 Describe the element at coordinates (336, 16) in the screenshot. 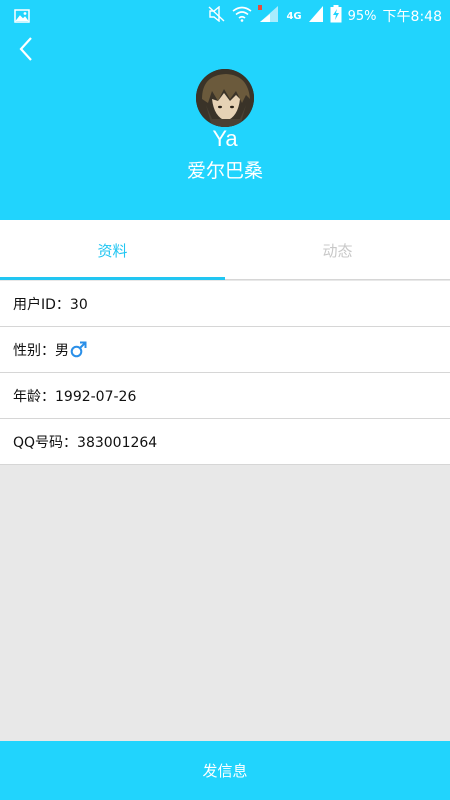

I see `battery-charging-icon` at that location.